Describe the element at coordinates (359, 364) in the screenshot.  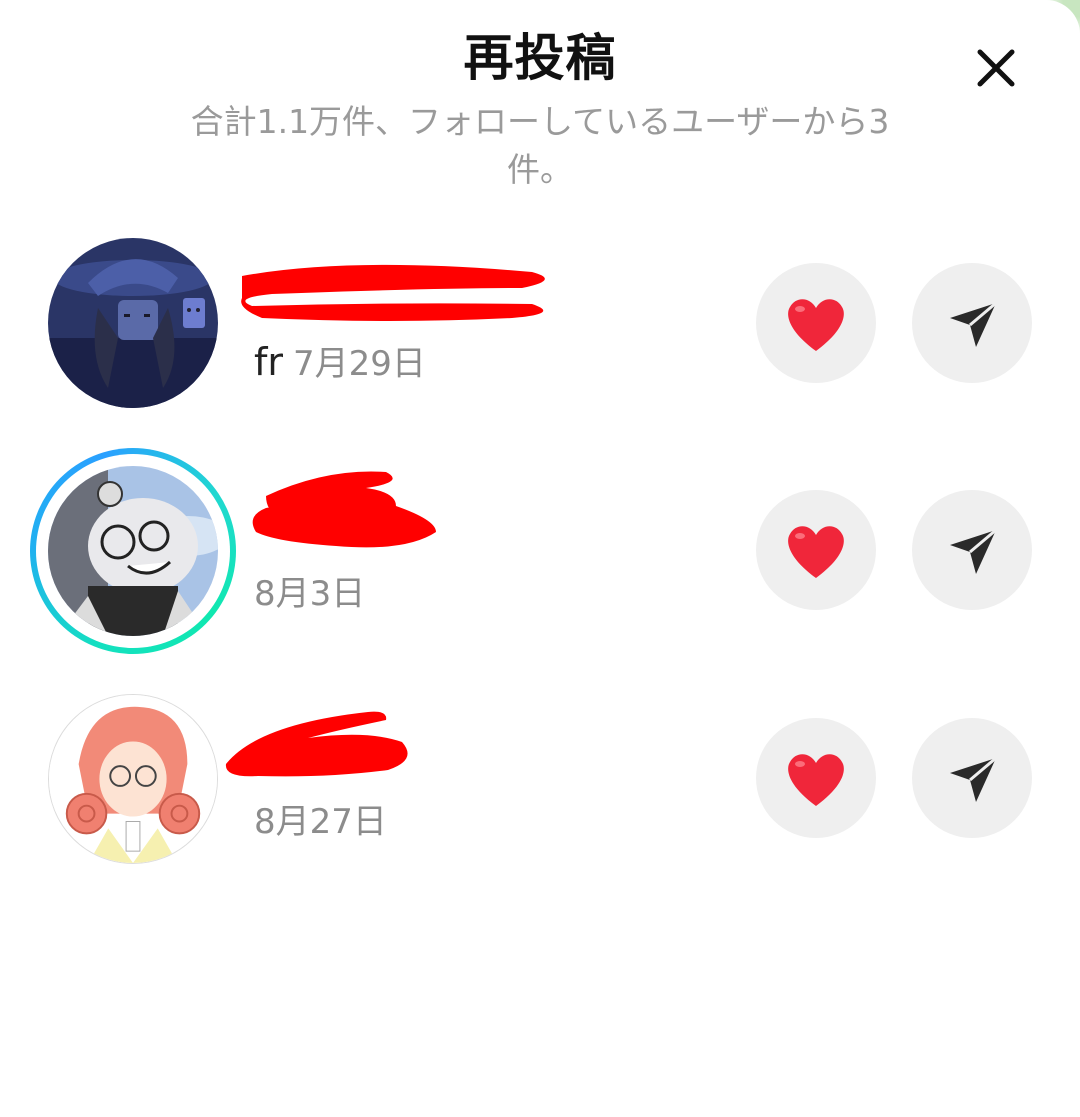
I see `repost-date: 7月29日` at that location.